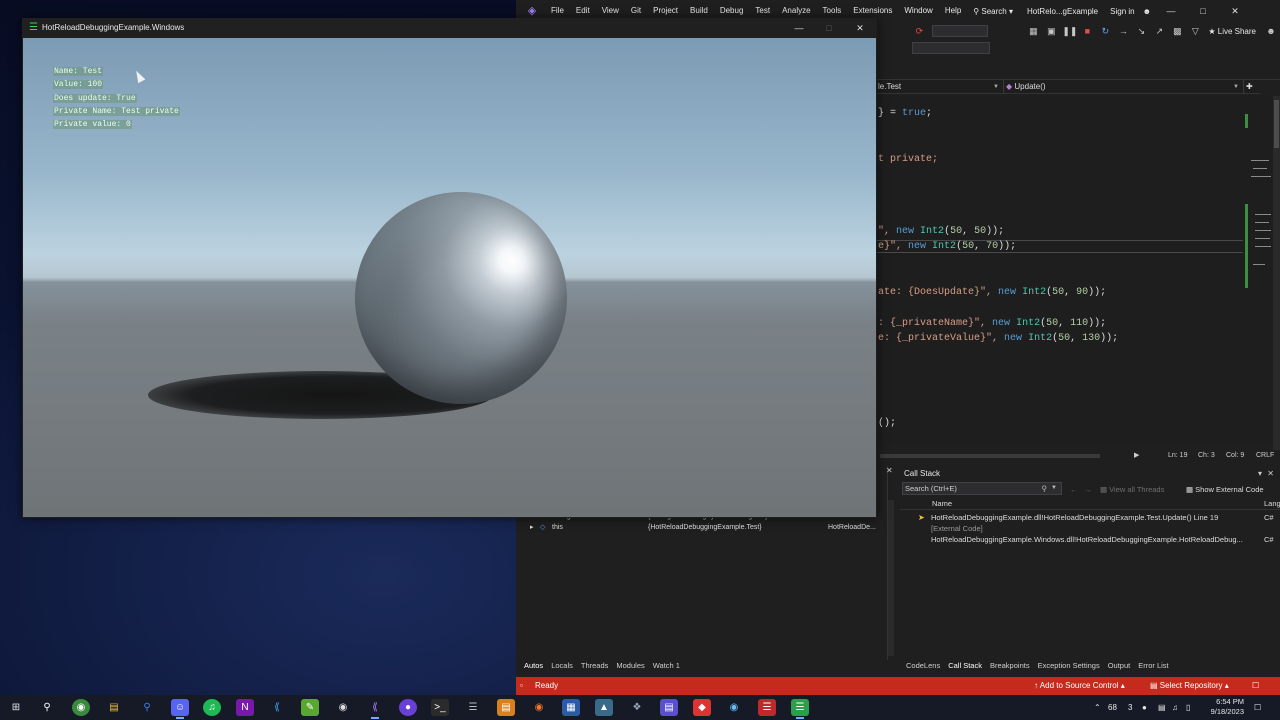  Describe the element at coordinates (1074, 489) in the screenshot. I see `nav-back-icon: ←` at that location.